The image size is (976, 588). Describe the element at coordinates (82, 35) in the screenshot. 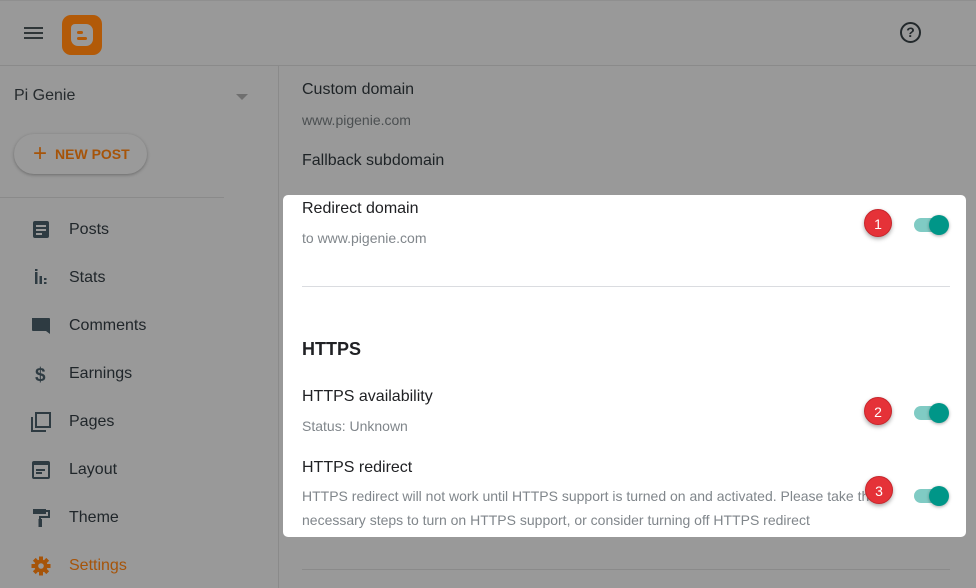

I see `blogger-logo` at that location.